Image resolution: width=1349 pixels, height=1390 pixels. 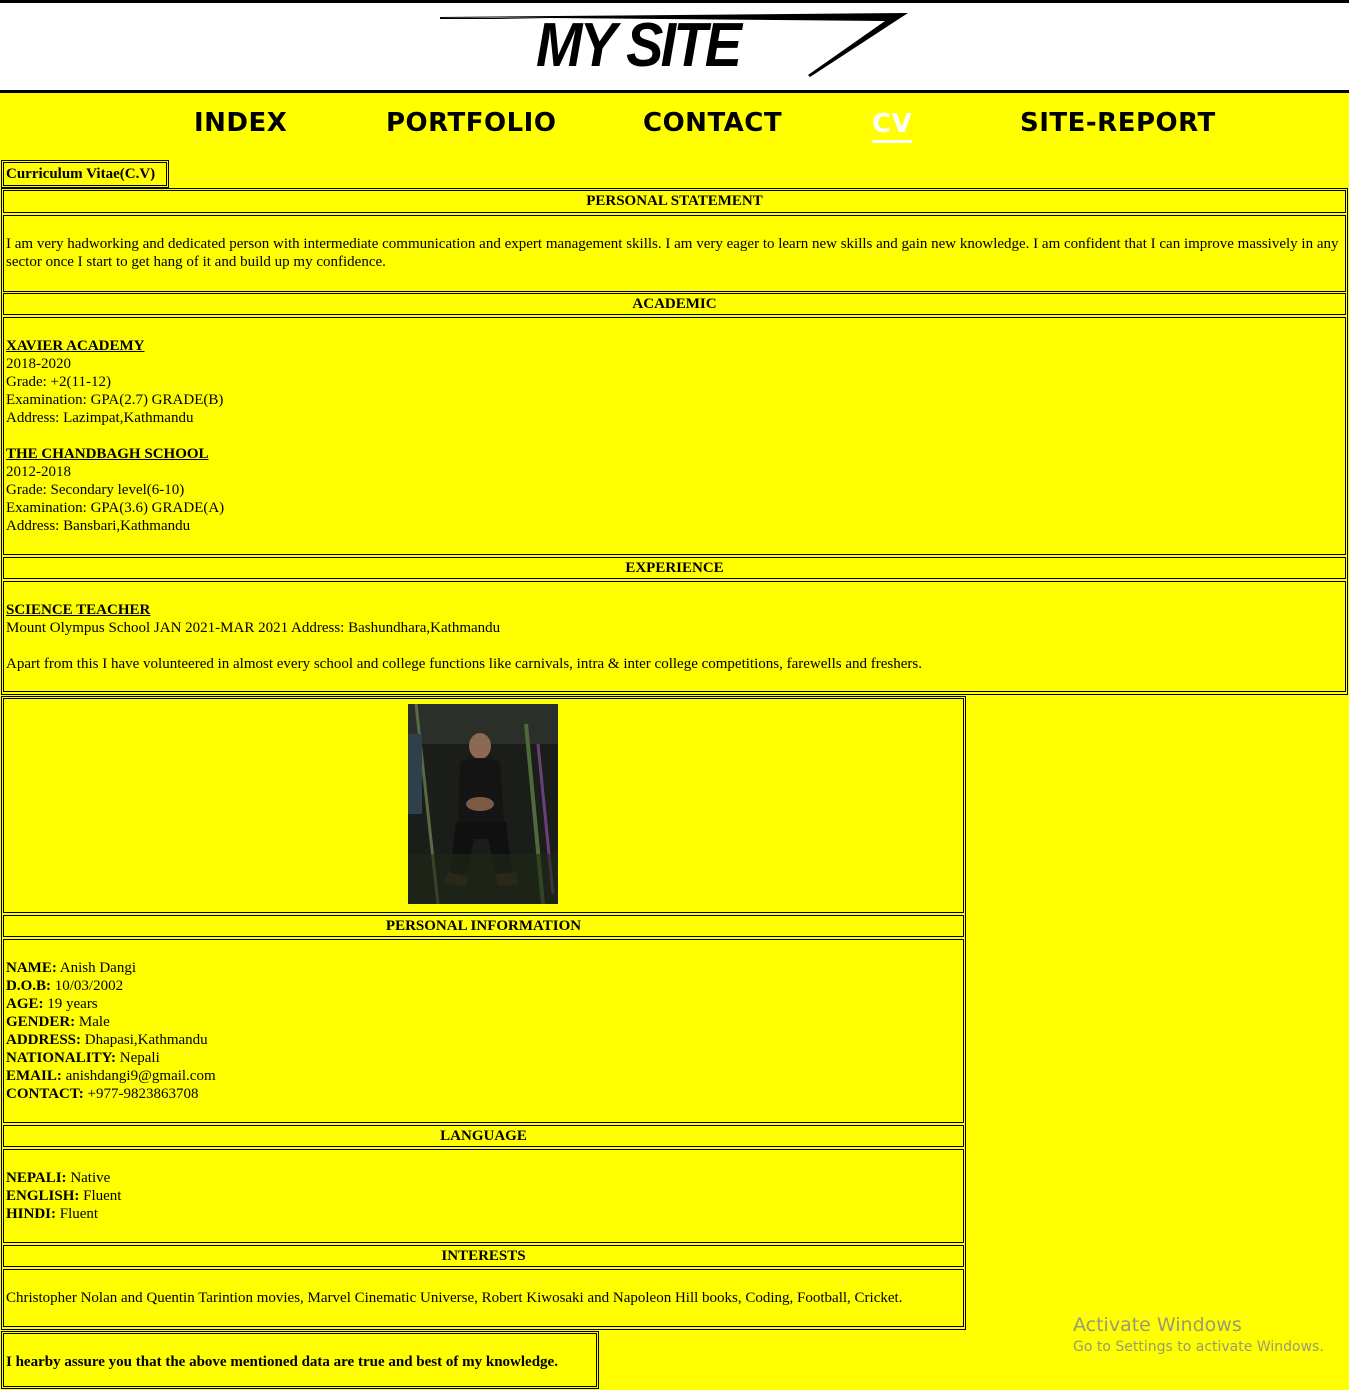 I want to click on watermark-title: Activate Windows, so click(x=1157, y=1325).